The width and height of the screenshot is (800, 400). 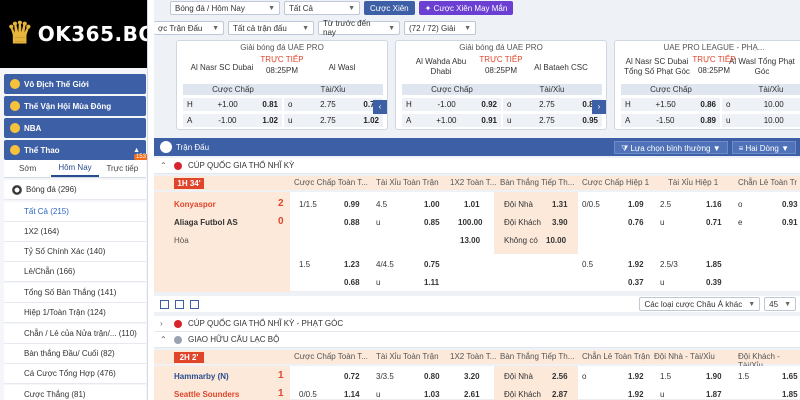 I want to click on side-label: u, so click(x=509, y=120).